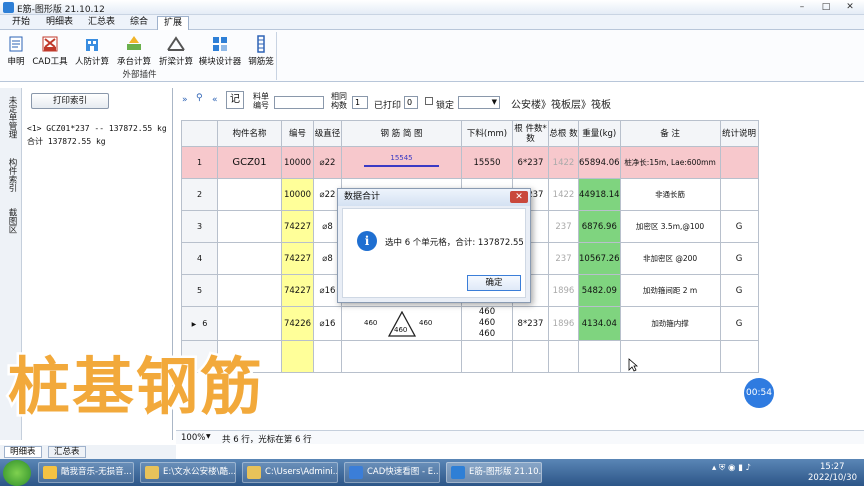 The width and height of the screenshot is (864, 486). What do you see at coordinates (670, 290) in the screenshot?
I see `cell-remark: 加劲箍间距 2 m` at bounding box center [670, 290].